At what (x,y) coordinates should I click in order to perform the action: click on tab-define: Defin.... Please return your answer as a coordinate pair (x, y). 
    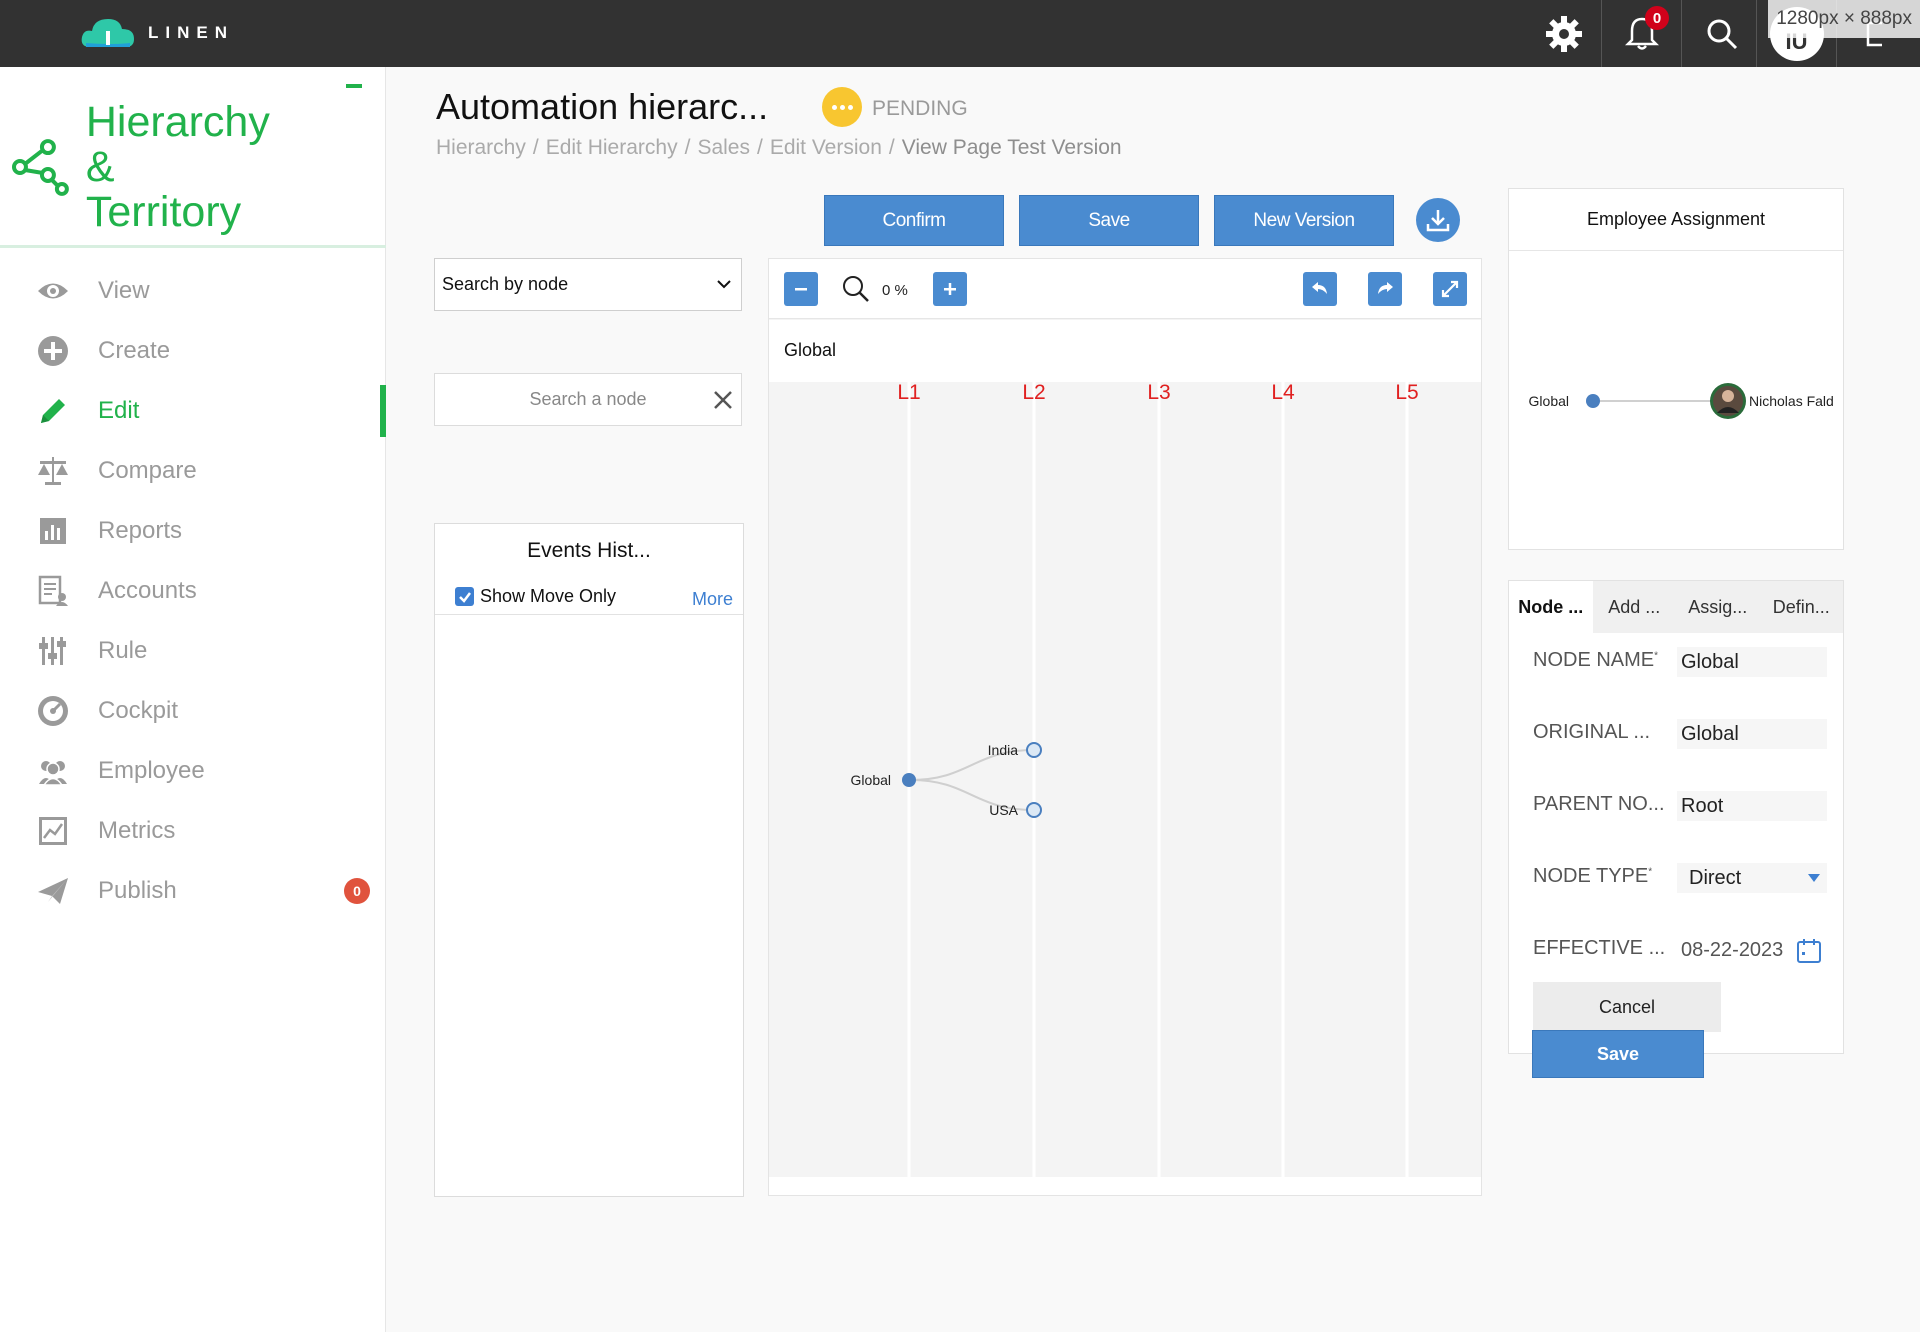
    Looking at the image, I should click on (1802, 607).